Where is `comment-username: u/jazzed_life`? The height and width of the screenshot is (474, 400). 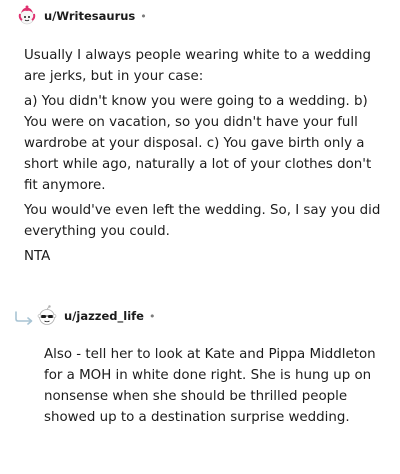
comment-username: u/jazzed_life is located at coordinates (104, 316).